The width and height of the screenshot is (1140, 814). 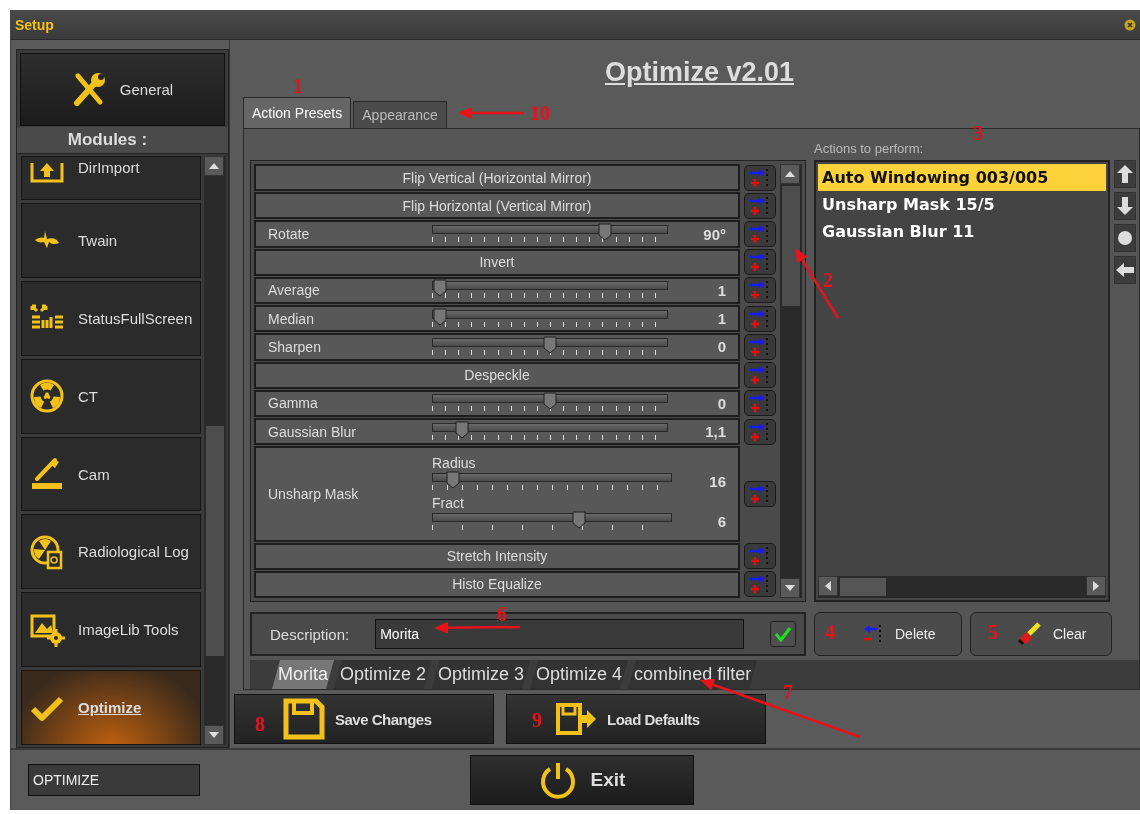 What do you see at coordinates (582, 780) in the screenshot?
I see `exit-button: Exit` at bounding box center [582, 780].